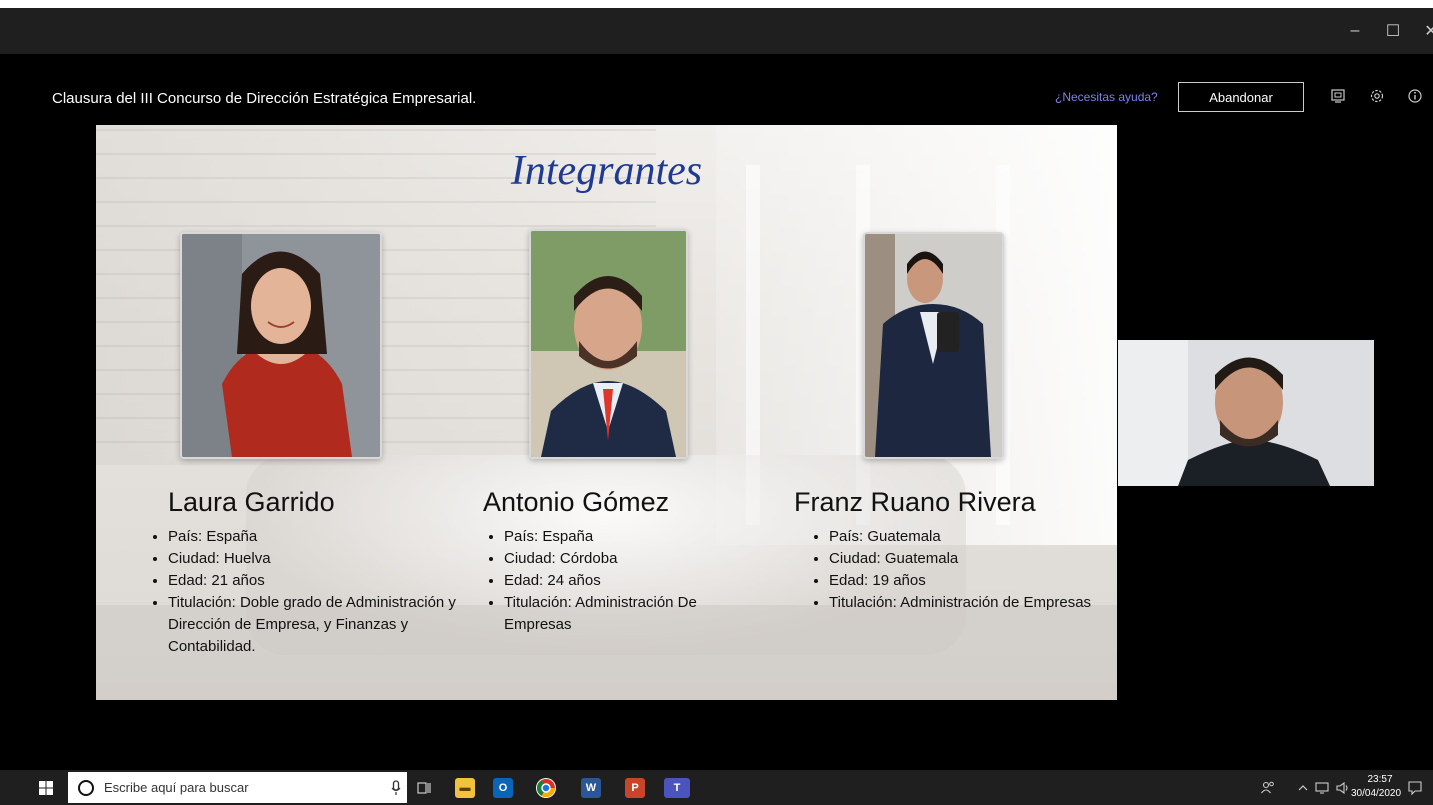  What do you see at coordinates (576, 502) in the screenshot?
I see `member-name-antonio: Antonio Gómez` at bounding box center [576, 502].